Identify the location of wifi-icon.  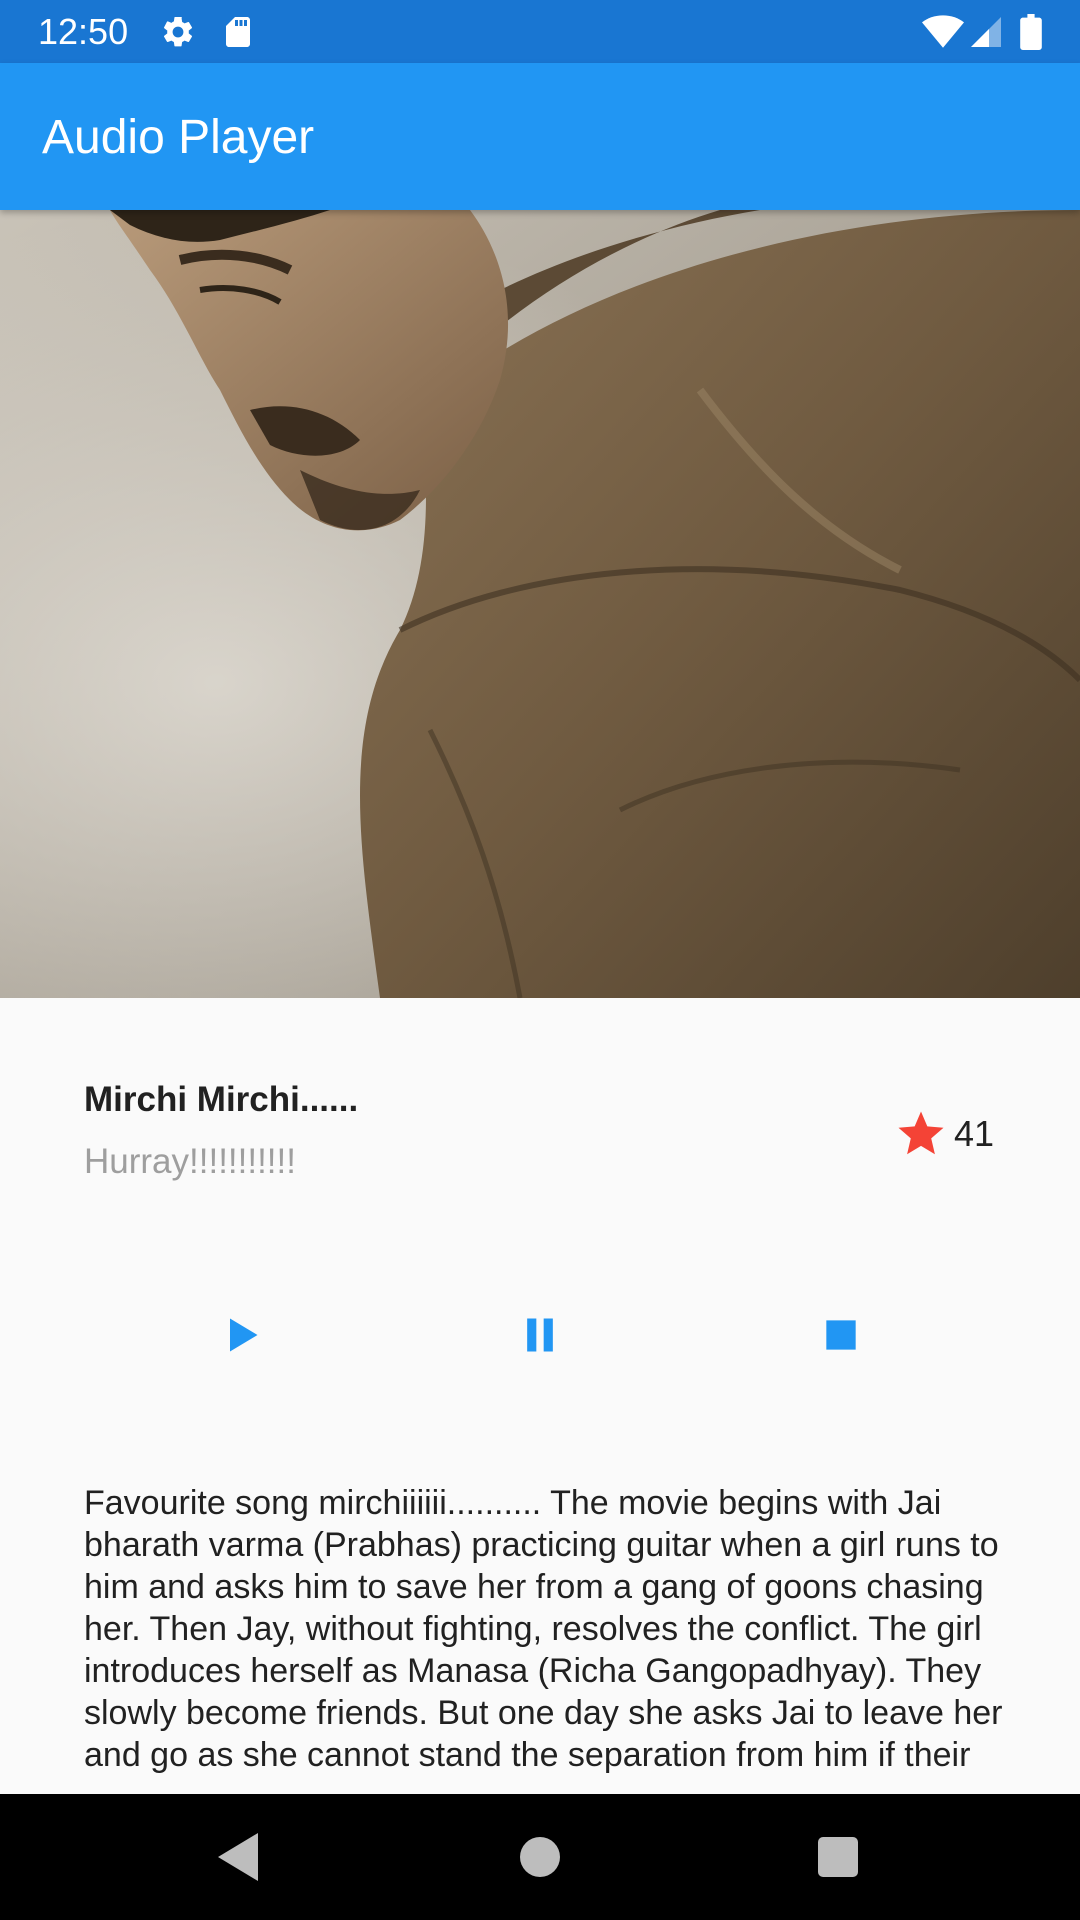
(943, 32).